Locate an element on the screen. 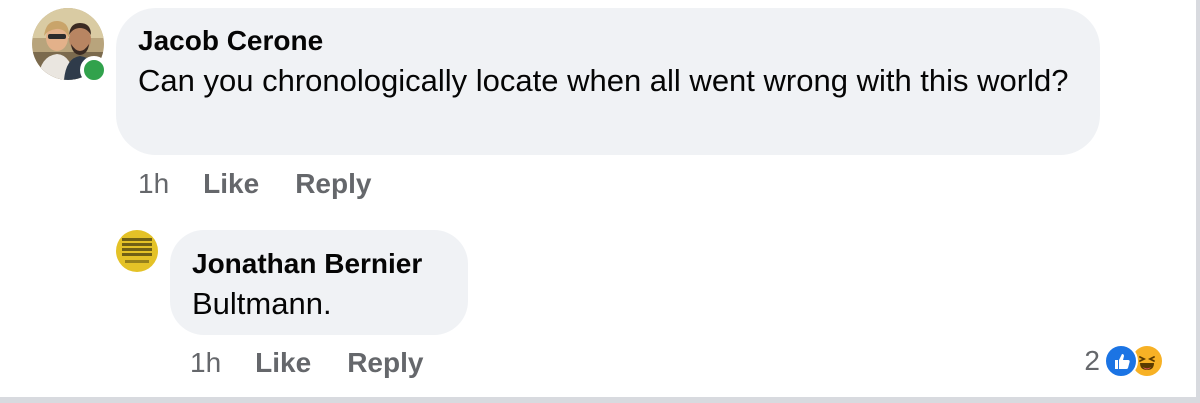  replier-avatar is located at coordinates (137, 251).